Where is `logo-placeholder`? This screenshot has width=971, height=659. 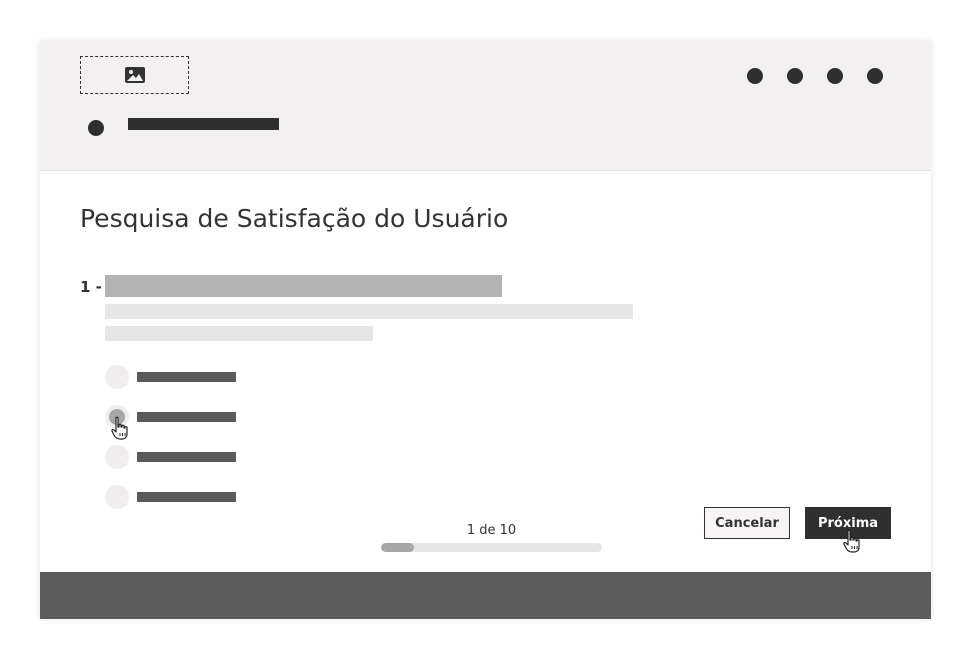 logo-placeholder is located at coordinates (134, 75).